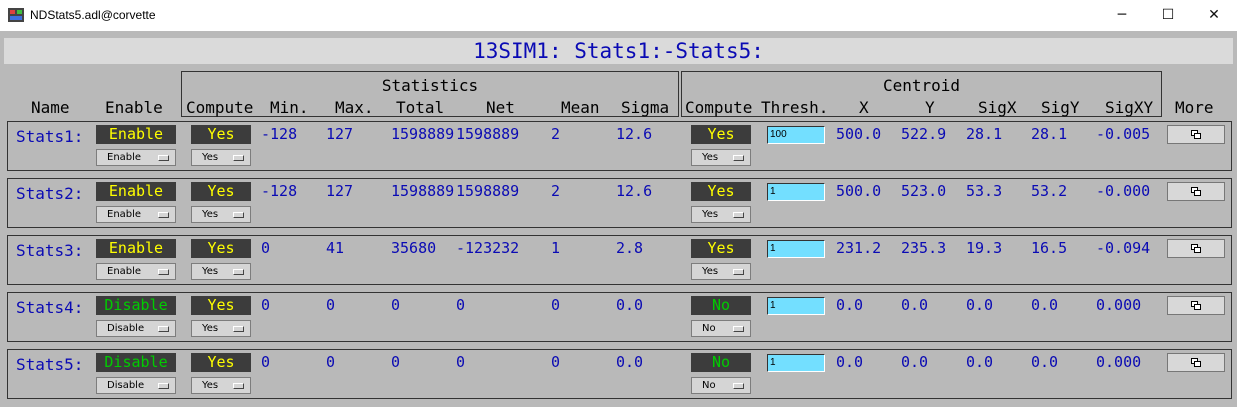  Describe the element at coordinates (93, 15) in the screenshot. I see `window-title: NDStats5.adl@corvette` at that location.